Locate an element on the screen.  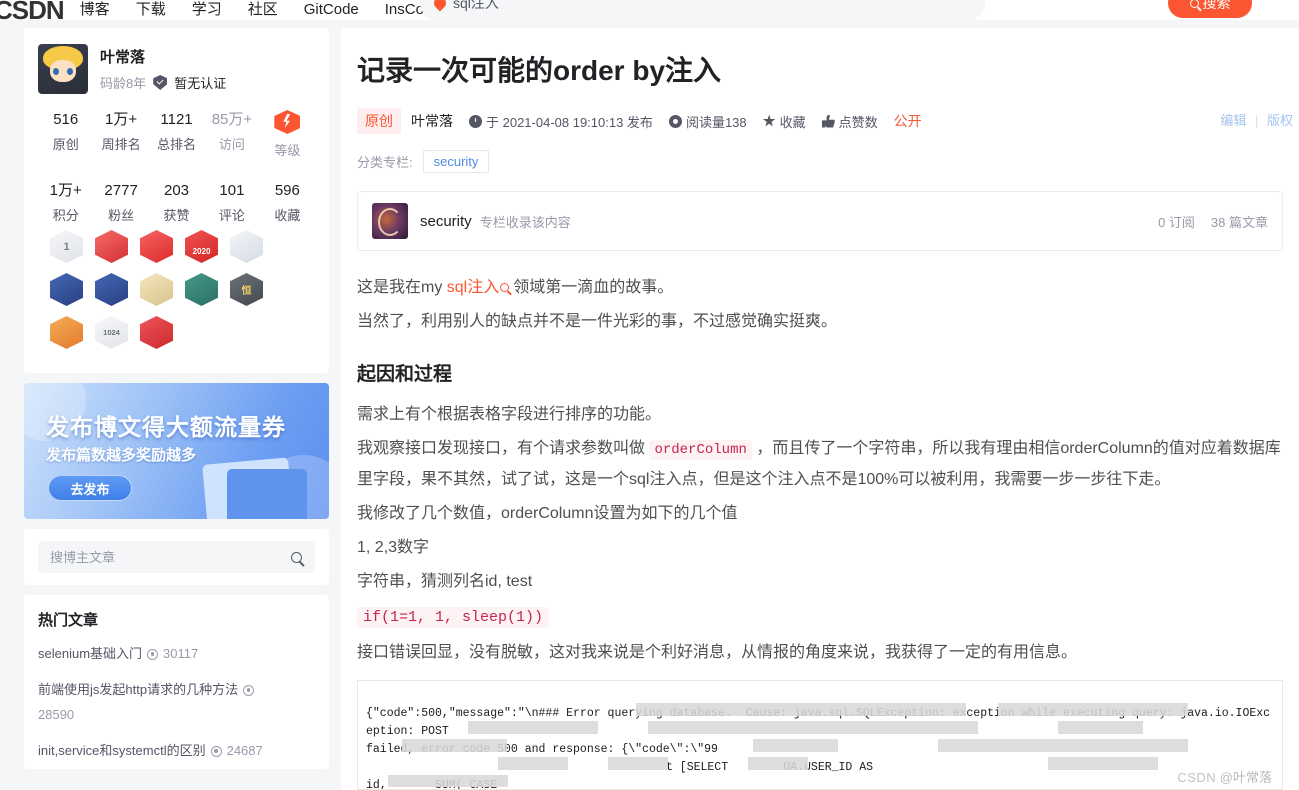
badge-book-icon is located at coordinates (66, 332).